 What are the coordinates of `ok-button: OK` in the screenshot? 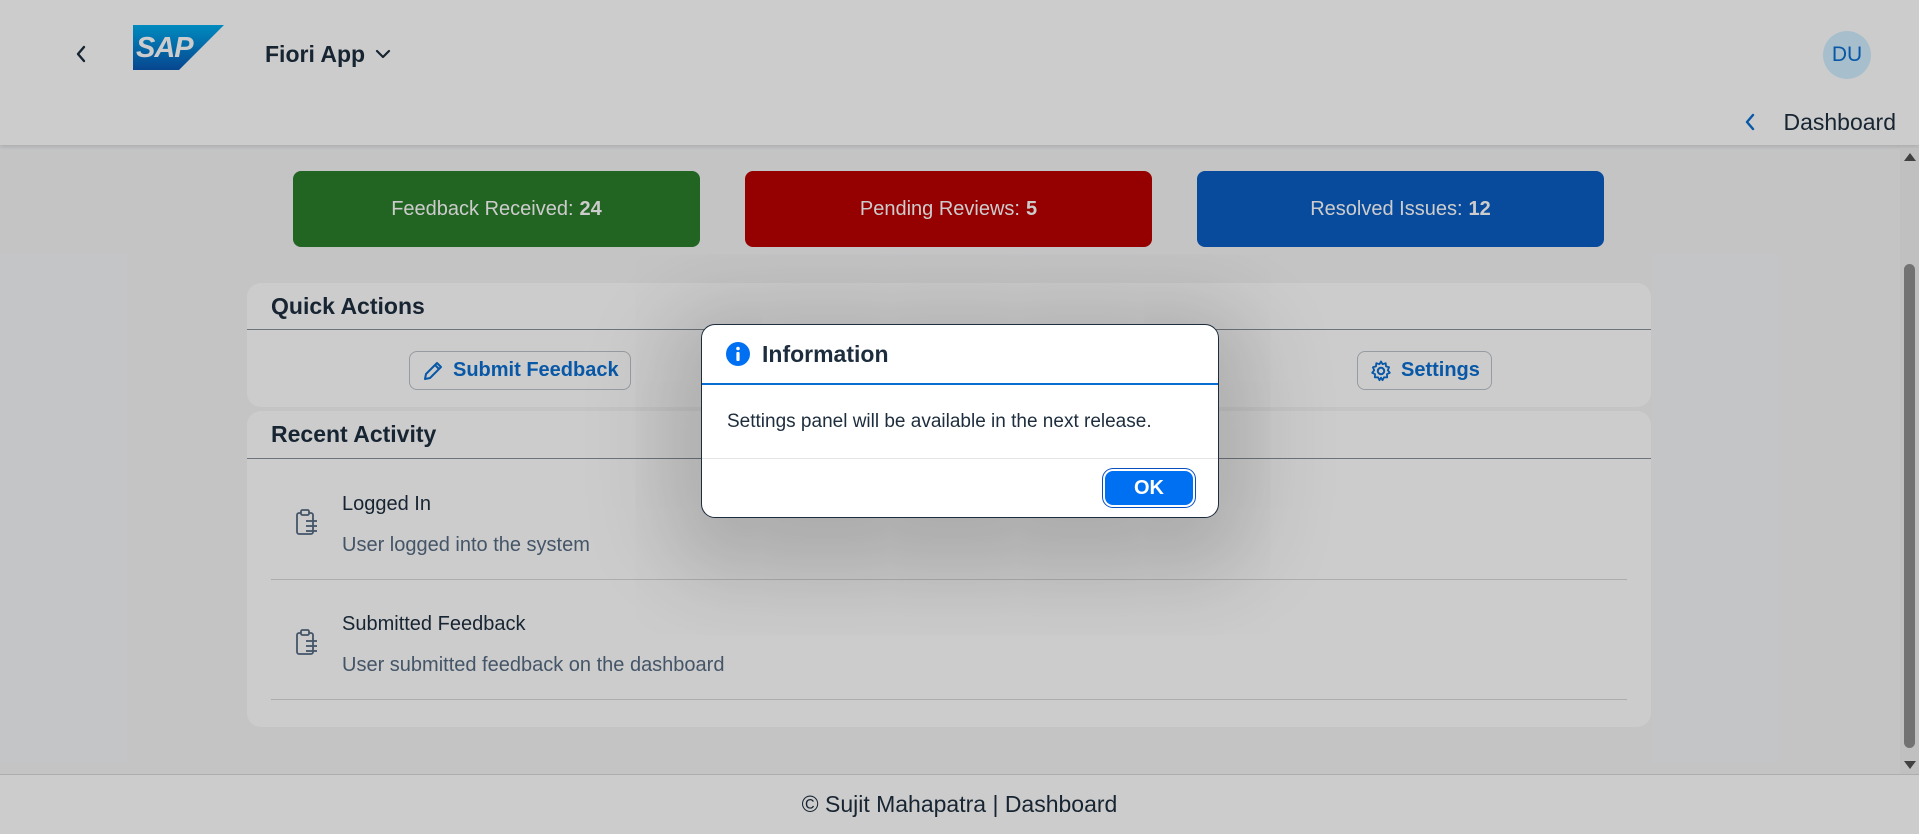 It's located at (1149, 488).